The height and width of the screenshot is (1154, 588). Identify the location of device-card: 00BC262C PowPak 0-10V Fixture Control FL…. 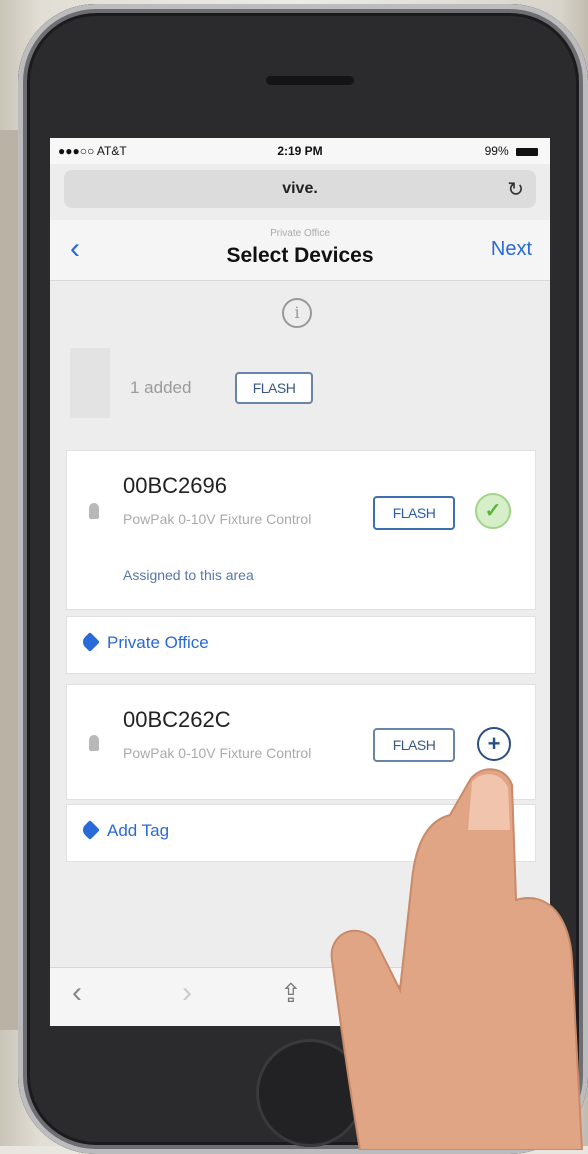
(301, 742).